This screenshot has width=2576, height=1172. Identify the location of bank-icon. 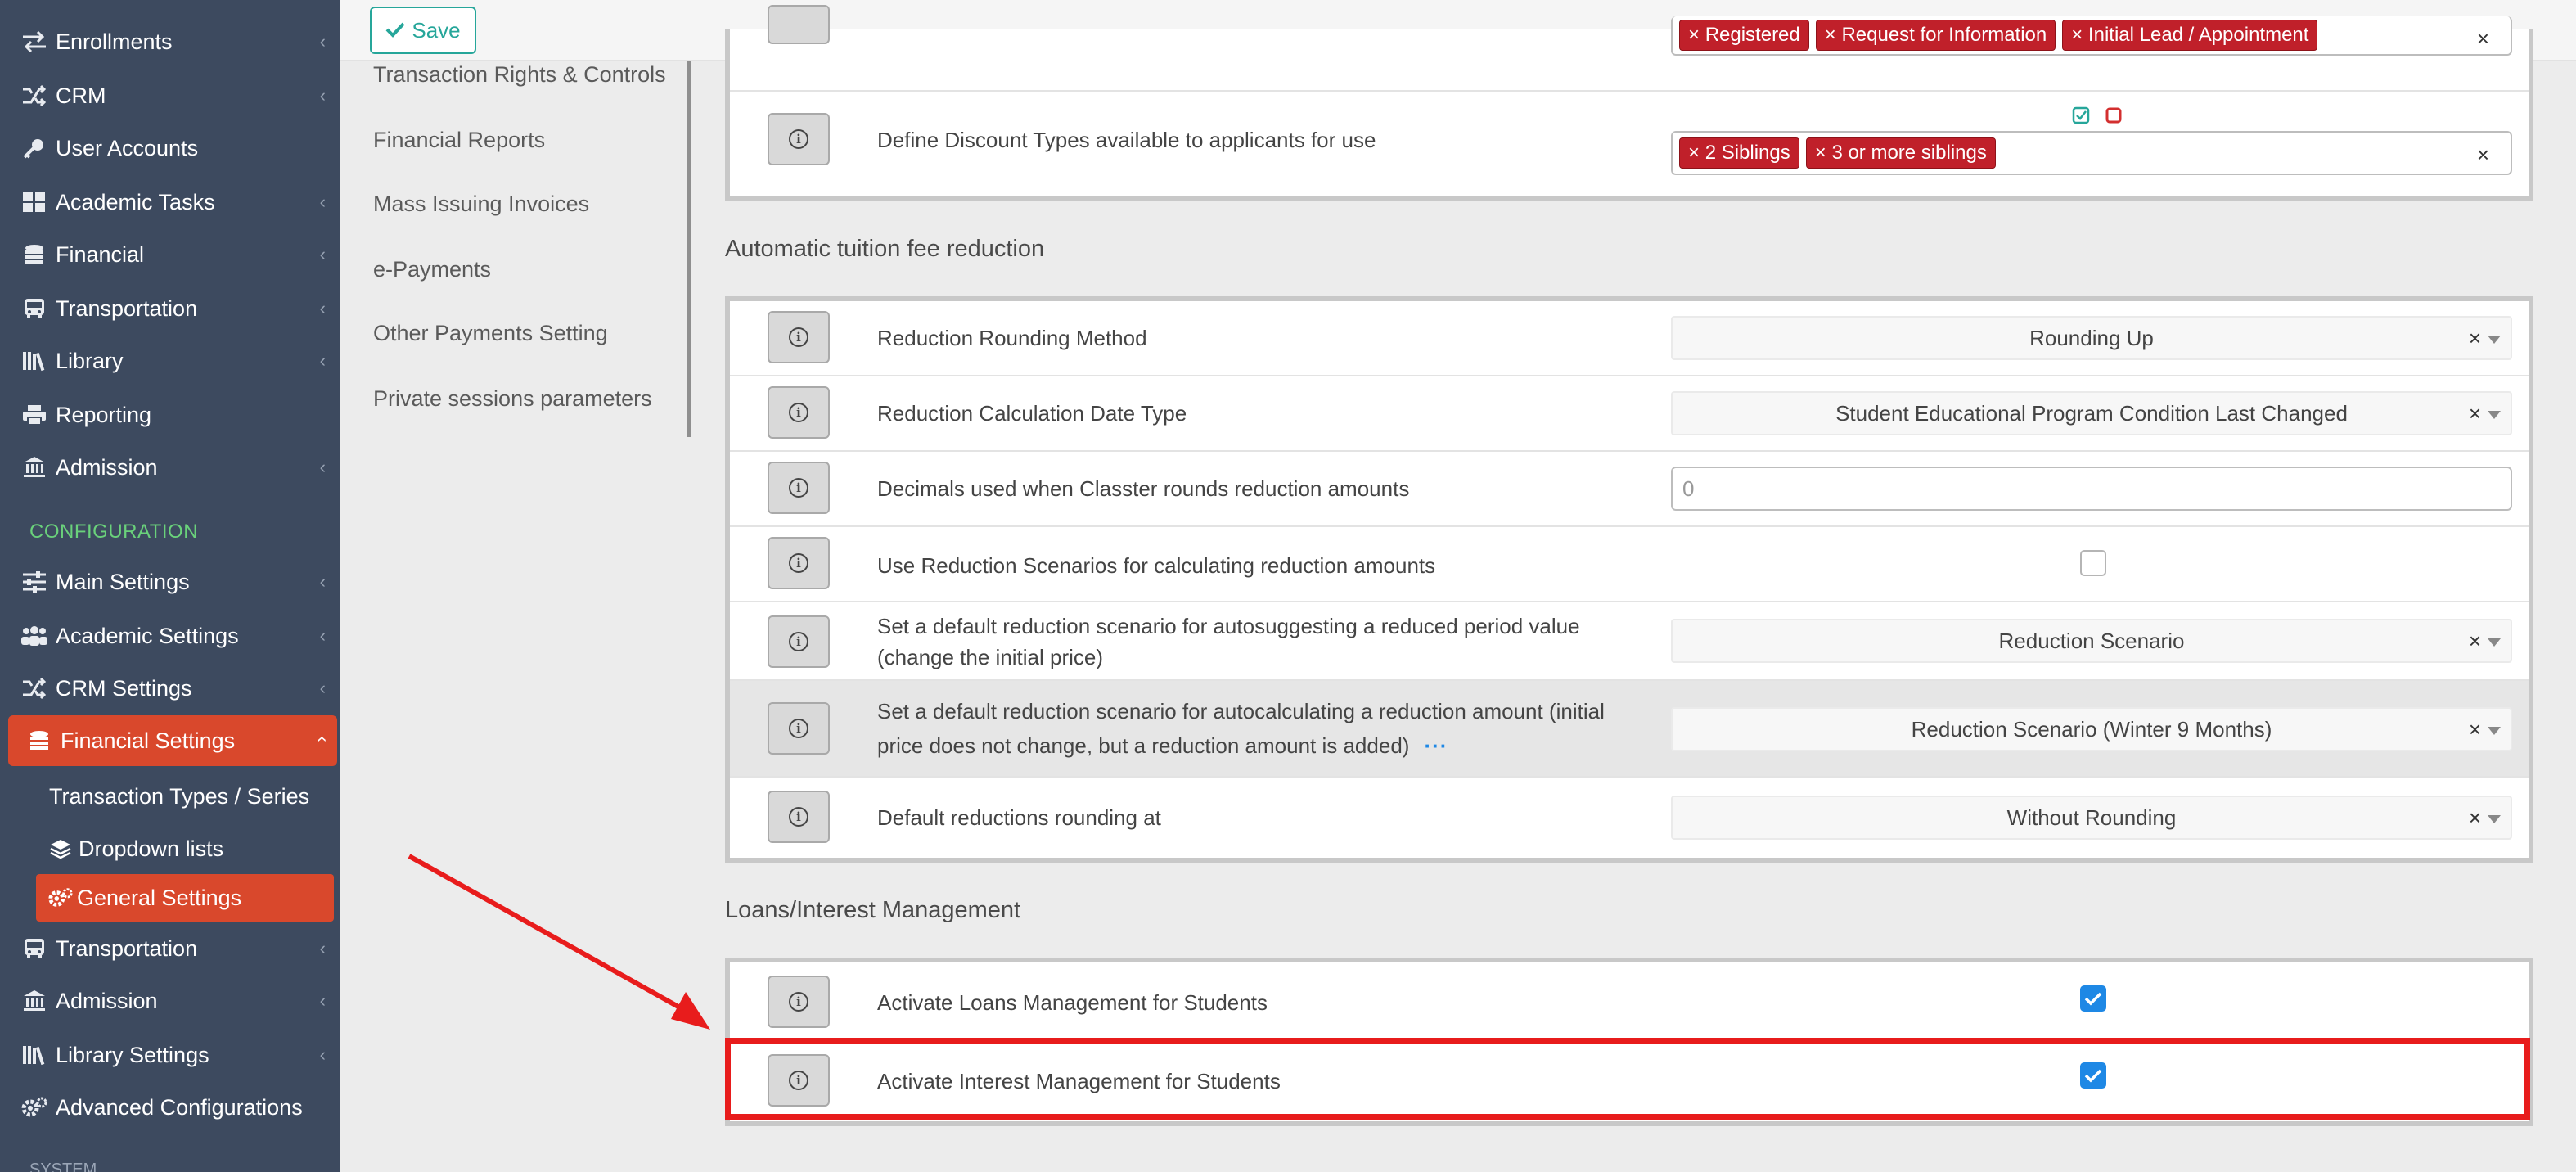
(34, 1001).